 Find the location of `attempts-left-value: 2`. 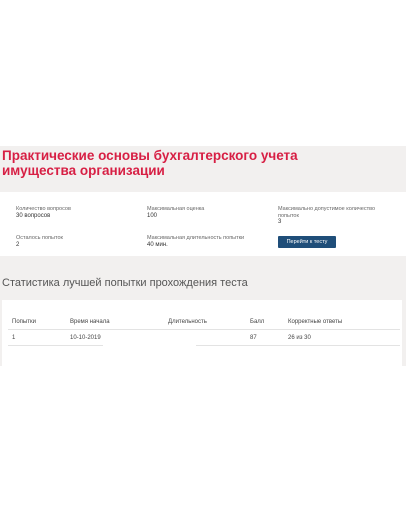

attempts-left-value: 2 is located at coordinates (18, 244).